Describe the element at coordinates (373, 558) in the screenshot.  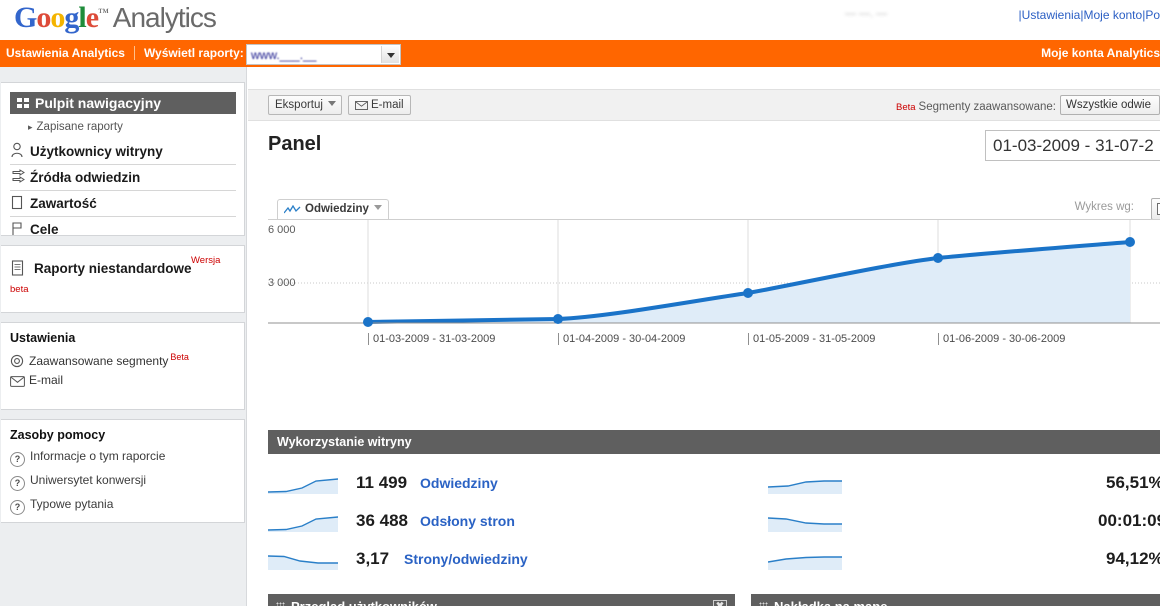
I see `metric-pages-per-visit-value: 3,17` at that location.